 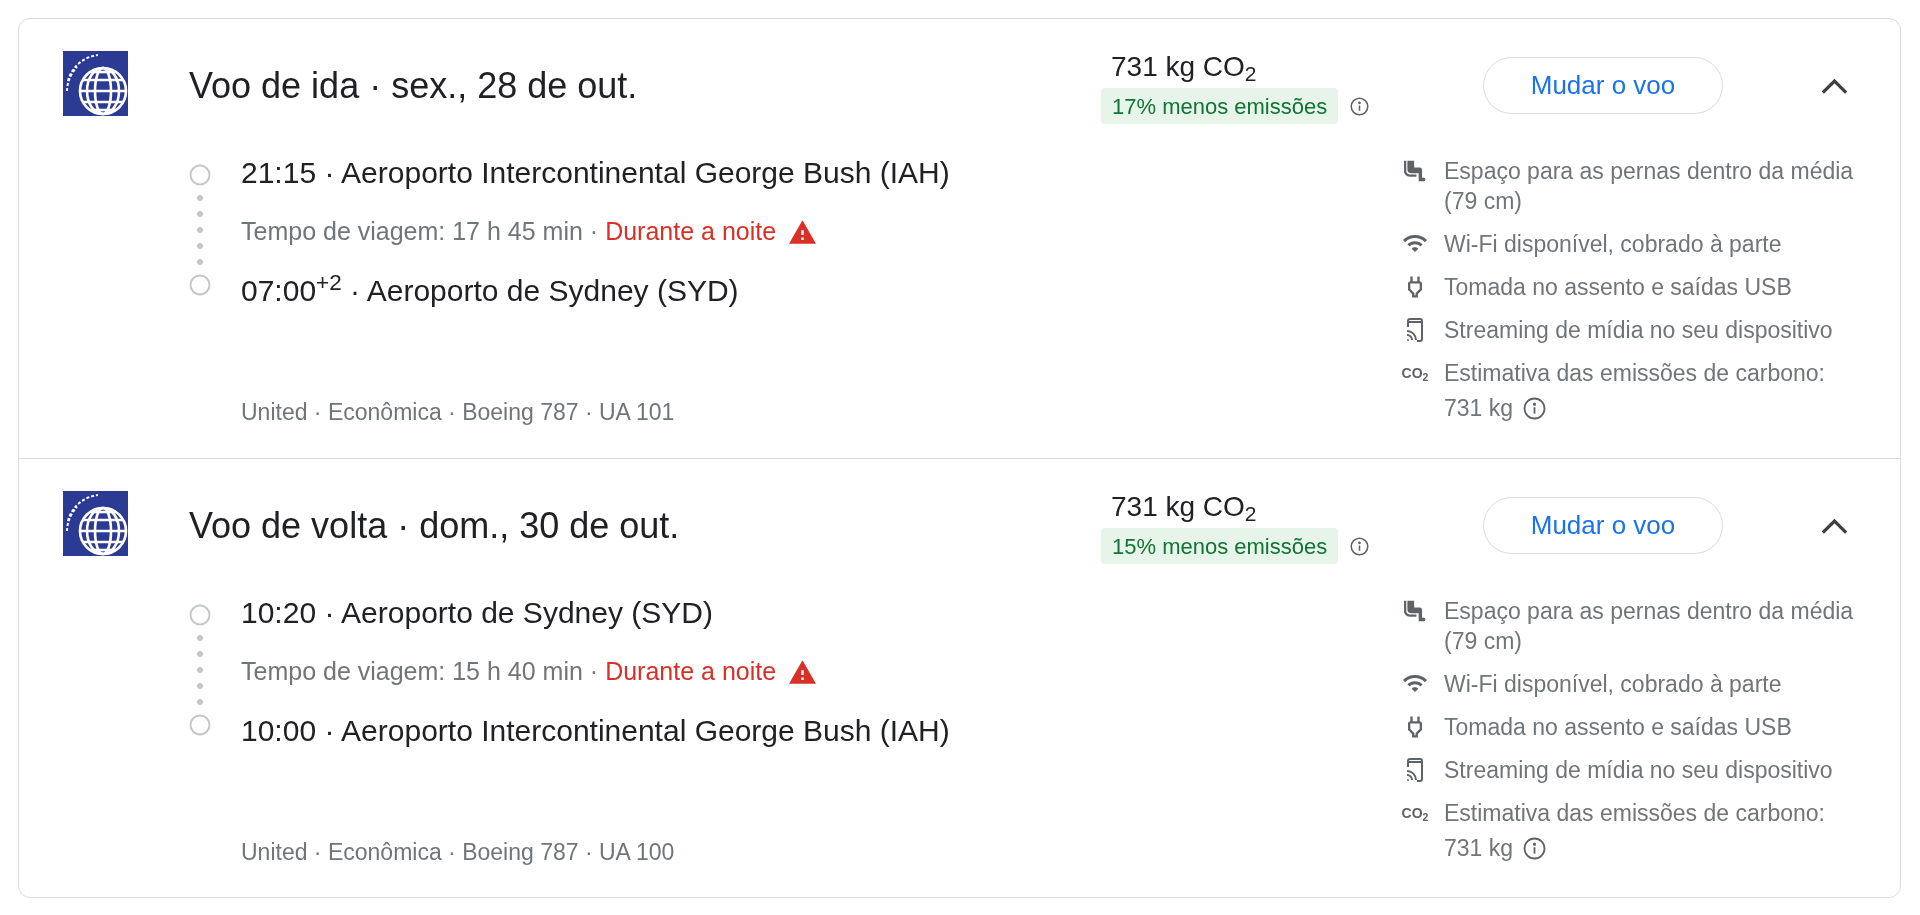 I want to click on emissions-badge: 17% menos emissões, so click(x=1220, y=106).